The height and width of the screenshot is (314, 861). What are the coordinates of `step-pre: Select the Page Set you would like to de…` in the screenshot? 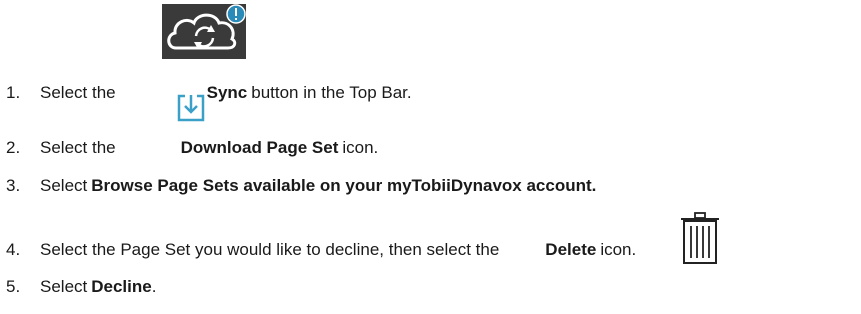 It's located at (270, 249).